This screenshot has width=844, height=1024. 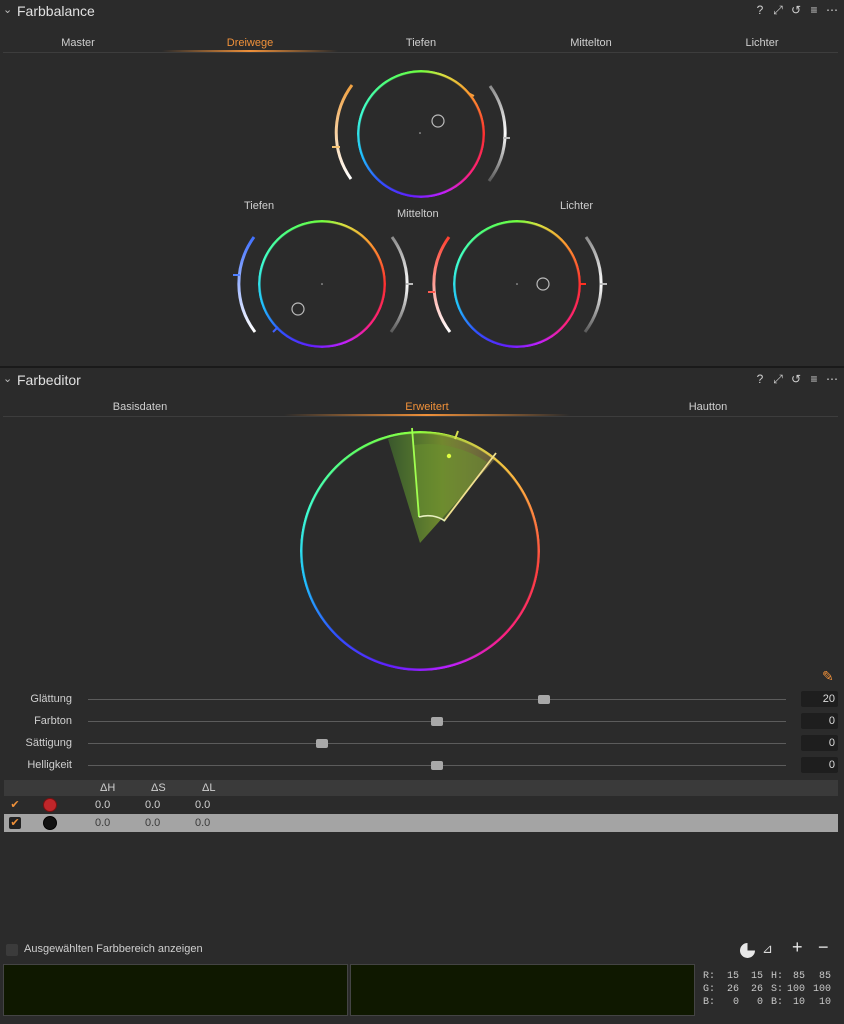 I want to click on farbeditor-header: ⌄ Farbeditor ? ⤢ ↺ ≡ ⋯, so click(x=422, y=381).